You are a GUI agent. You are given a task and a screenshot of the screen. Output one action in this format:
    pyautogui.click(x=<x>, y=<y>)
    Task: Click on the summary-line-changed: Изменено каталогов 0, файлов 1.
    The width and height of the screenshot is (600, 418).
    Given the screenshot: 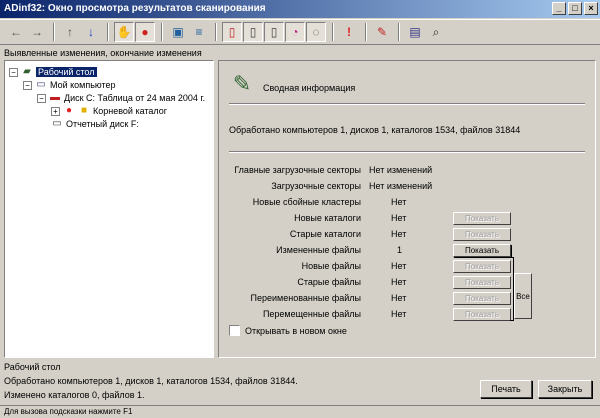 What is the action you would take?
    pyautogui.click(x=74, y=395)
    